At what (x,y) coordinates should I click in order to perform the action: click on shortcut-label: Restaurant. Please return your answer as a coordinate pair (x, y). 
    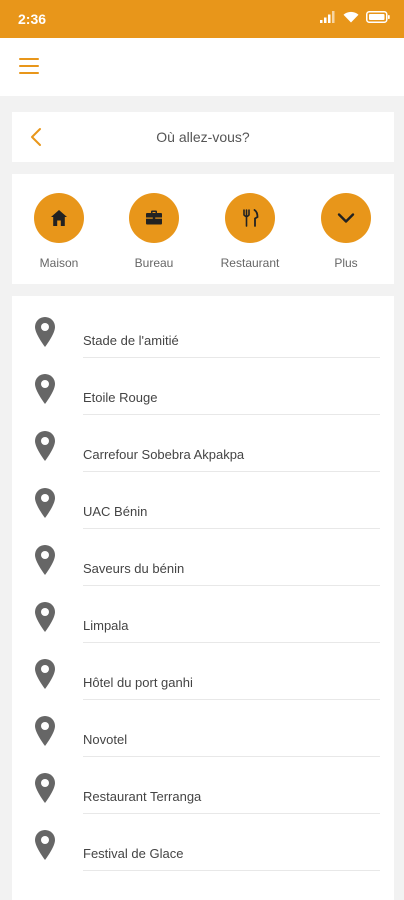
    Looking at the image, I should click on (250, 263).